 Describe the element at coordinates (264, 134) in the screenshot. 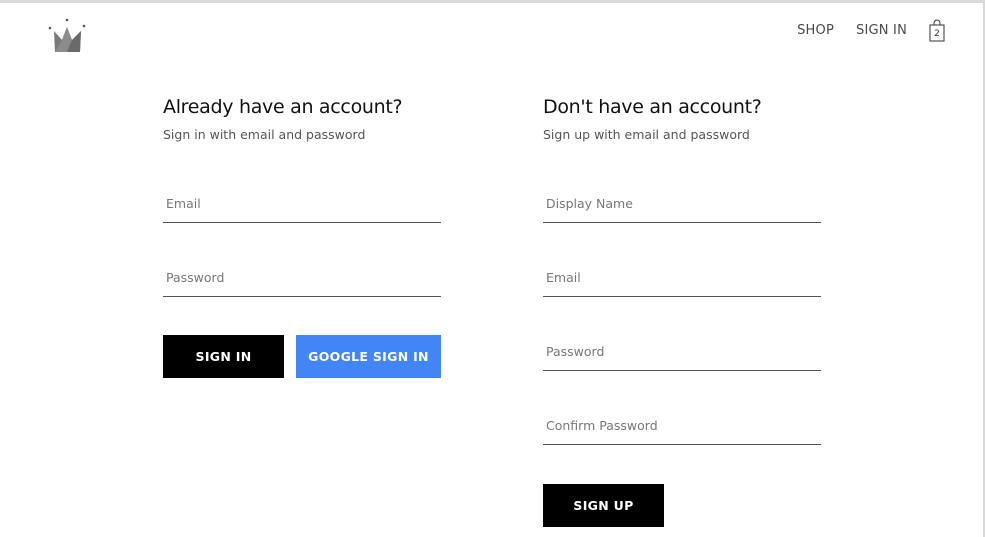

I see `sign-in-subtitle: Sign in with email and password` at that location.